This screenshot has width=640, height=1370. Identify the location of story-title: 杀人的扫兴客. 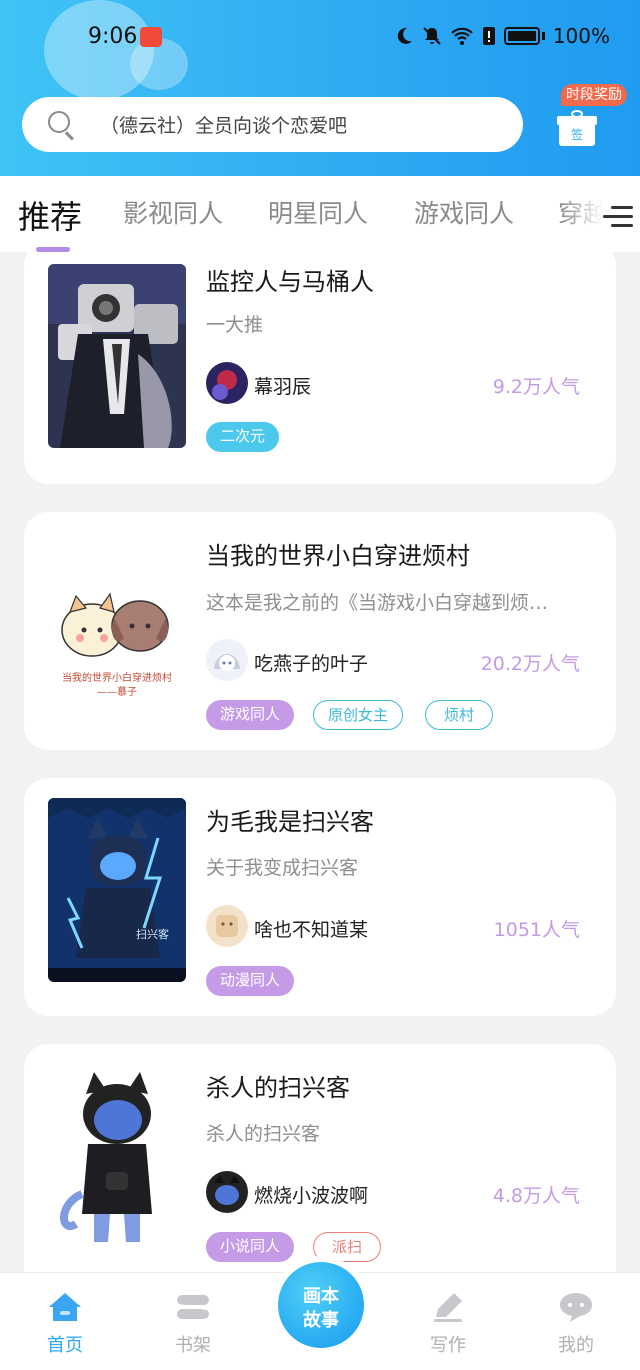
(278, 1085).